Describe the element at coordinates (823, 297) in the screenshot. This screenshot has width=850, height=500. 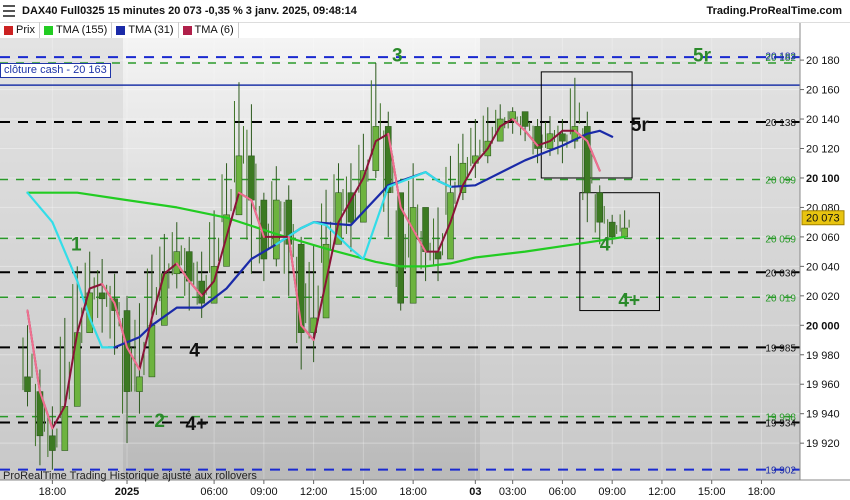
I see `y-tick-label: 20 020` at that location.